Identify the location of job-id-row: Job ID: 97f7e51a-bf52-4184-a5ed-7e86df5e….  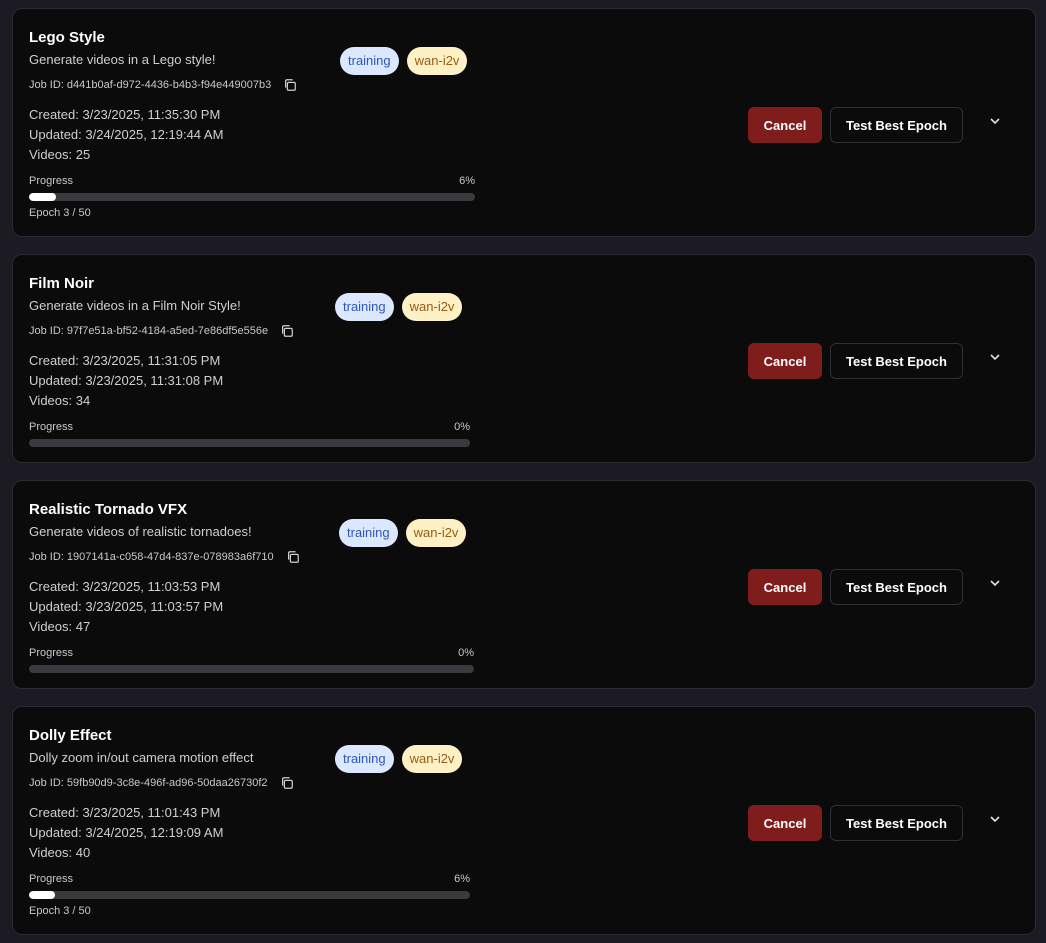
(161, 331).